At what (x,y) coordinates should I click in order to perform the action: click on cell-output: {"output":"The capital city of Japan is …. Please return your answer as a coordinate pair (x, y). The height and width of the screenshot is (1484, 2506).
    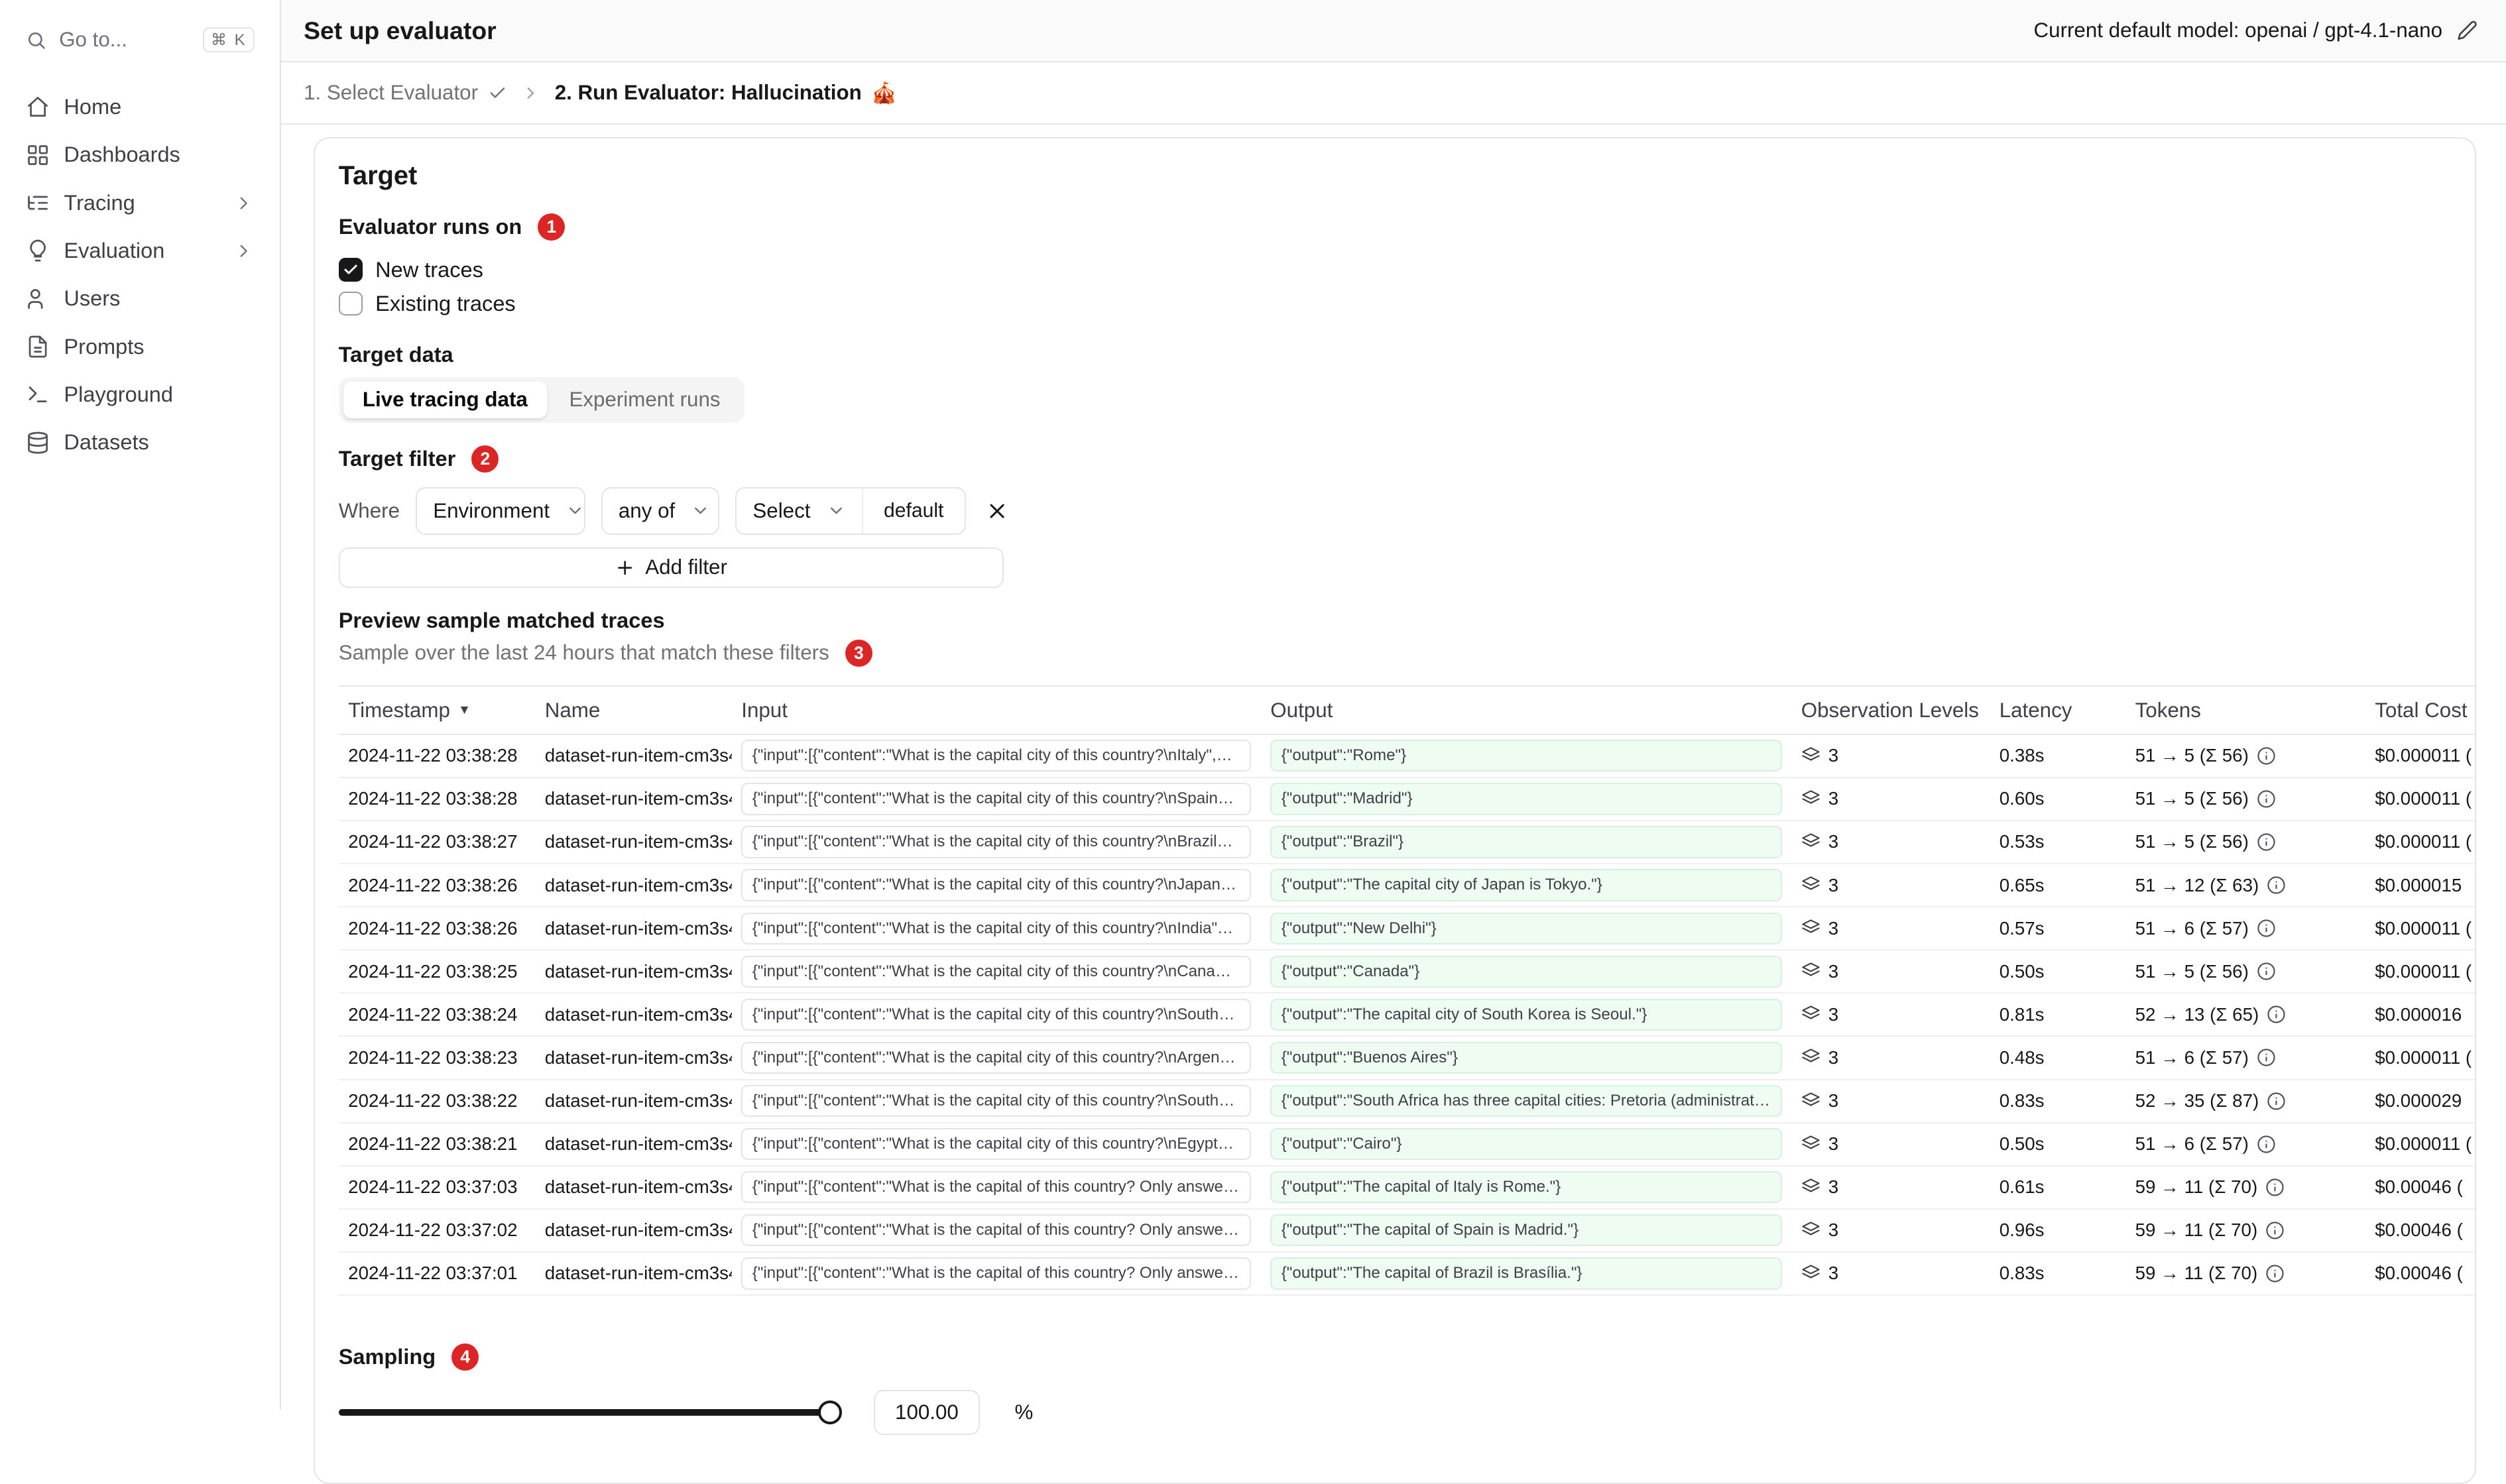
    Looking at the image, I should click on (1526, 885).